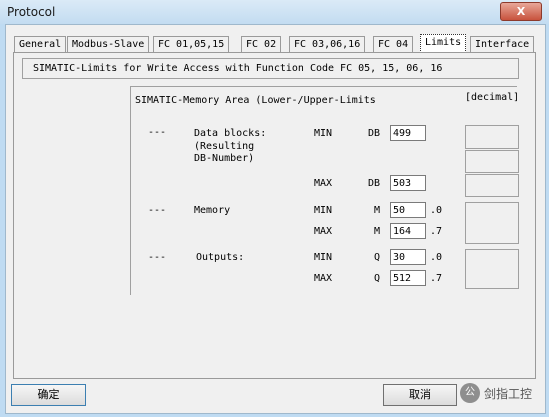  Describe the element at coordinates (230, 133) in the screenshot. I see `data-blocks-label: Data blocks:` at that location.